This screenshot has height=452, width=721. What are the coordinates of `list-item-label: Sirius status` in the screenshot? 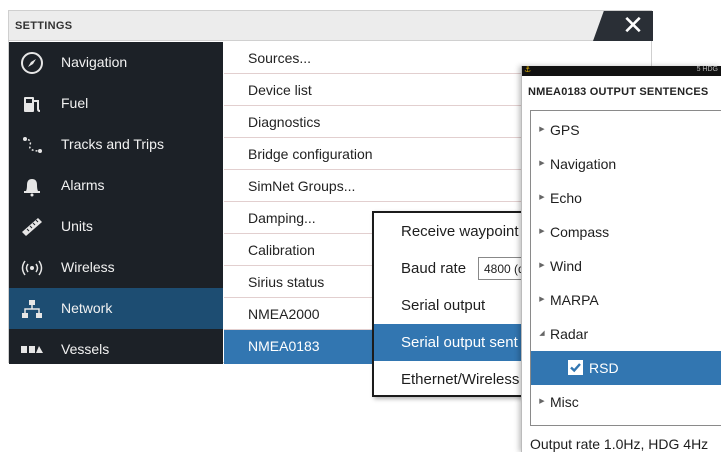 It's located at (286, 282).